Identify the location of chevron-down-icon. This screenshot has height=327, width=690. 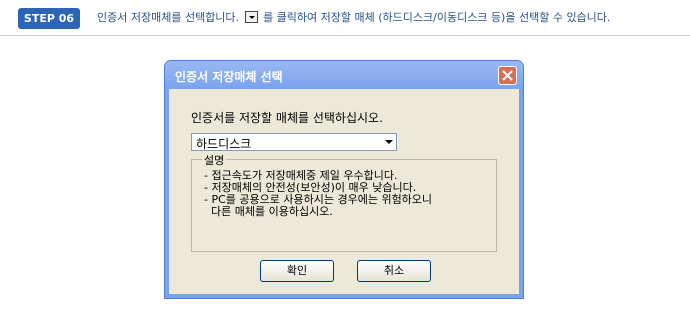
(388, 142).